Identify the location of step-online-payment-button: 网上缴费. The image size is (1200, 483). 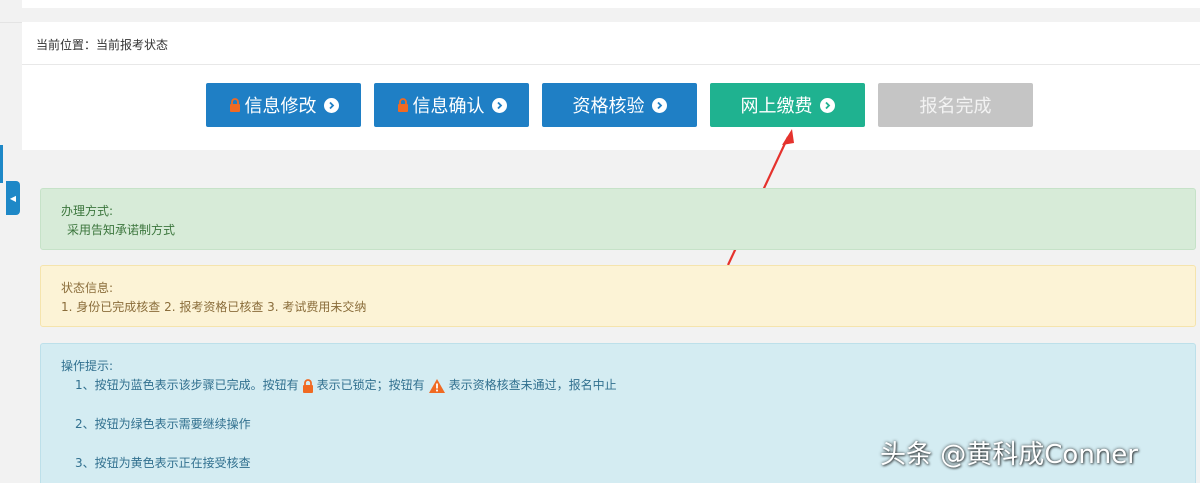
(787, 105).